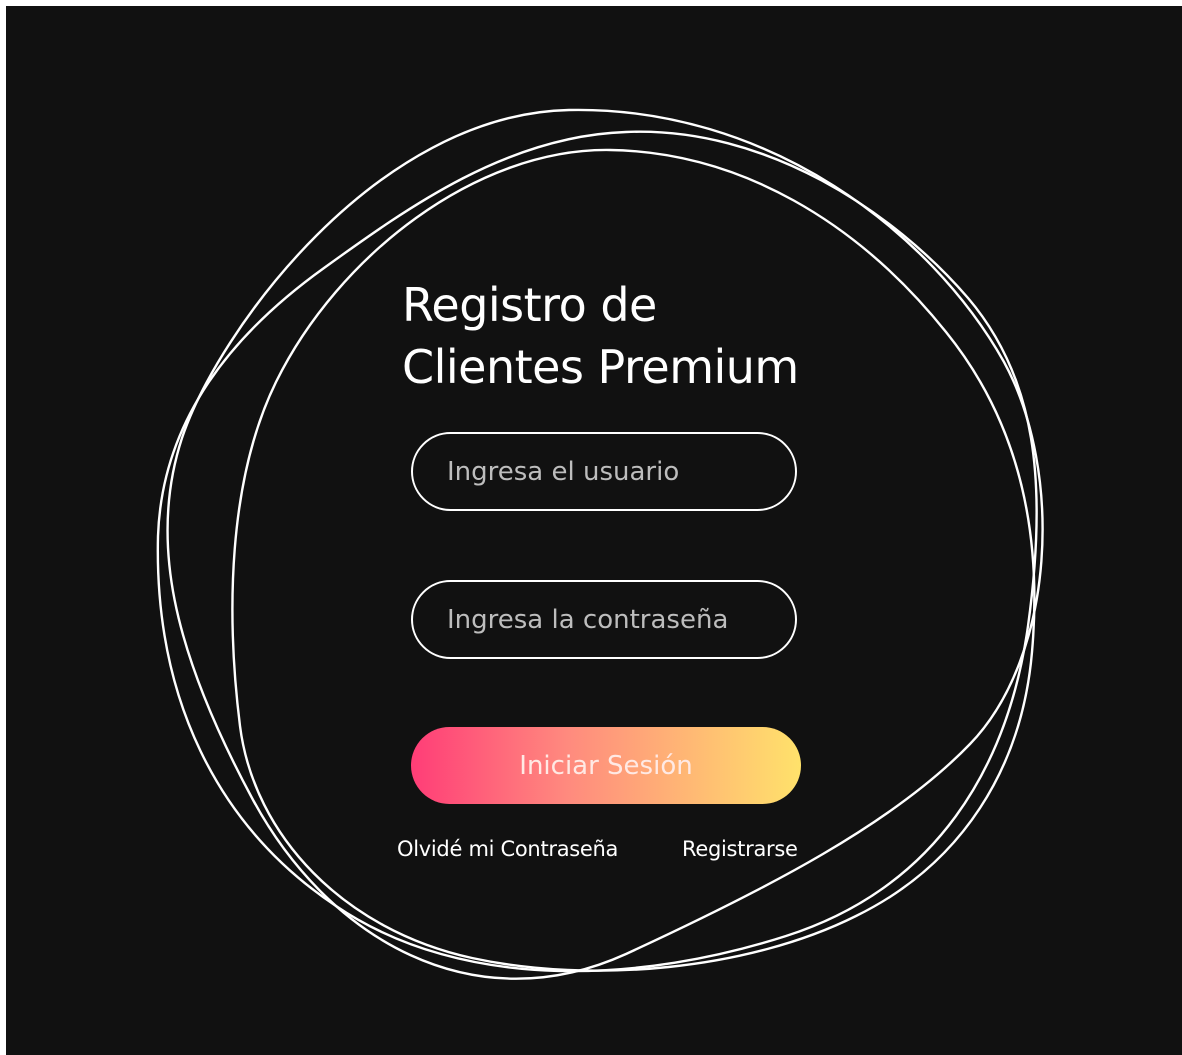  I want to click on title-line-2: Clientes Premium, so click(600, 367).